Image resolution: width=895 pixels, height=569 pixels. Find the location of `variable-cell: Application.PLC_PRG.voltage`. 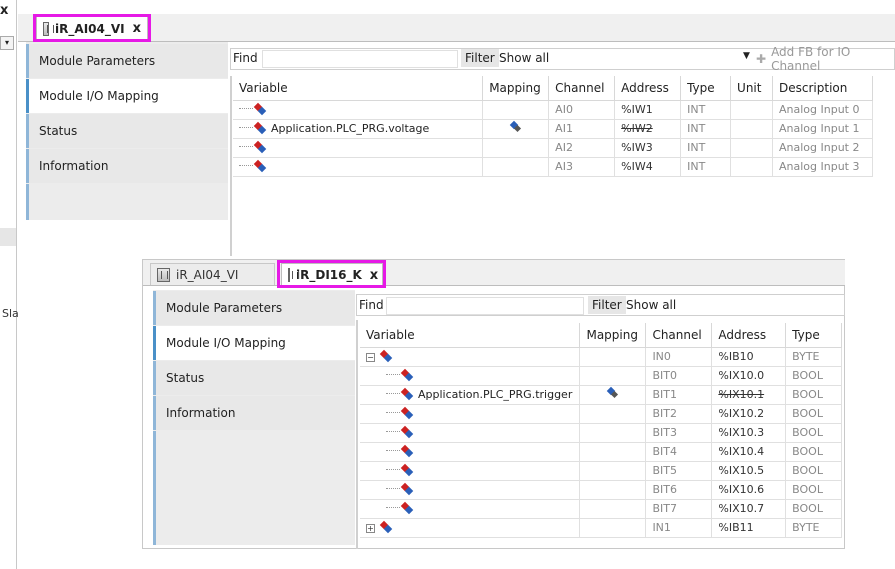

variable-cell: Application.PLC_PRG.voltage is located at coordinates (358, 129).